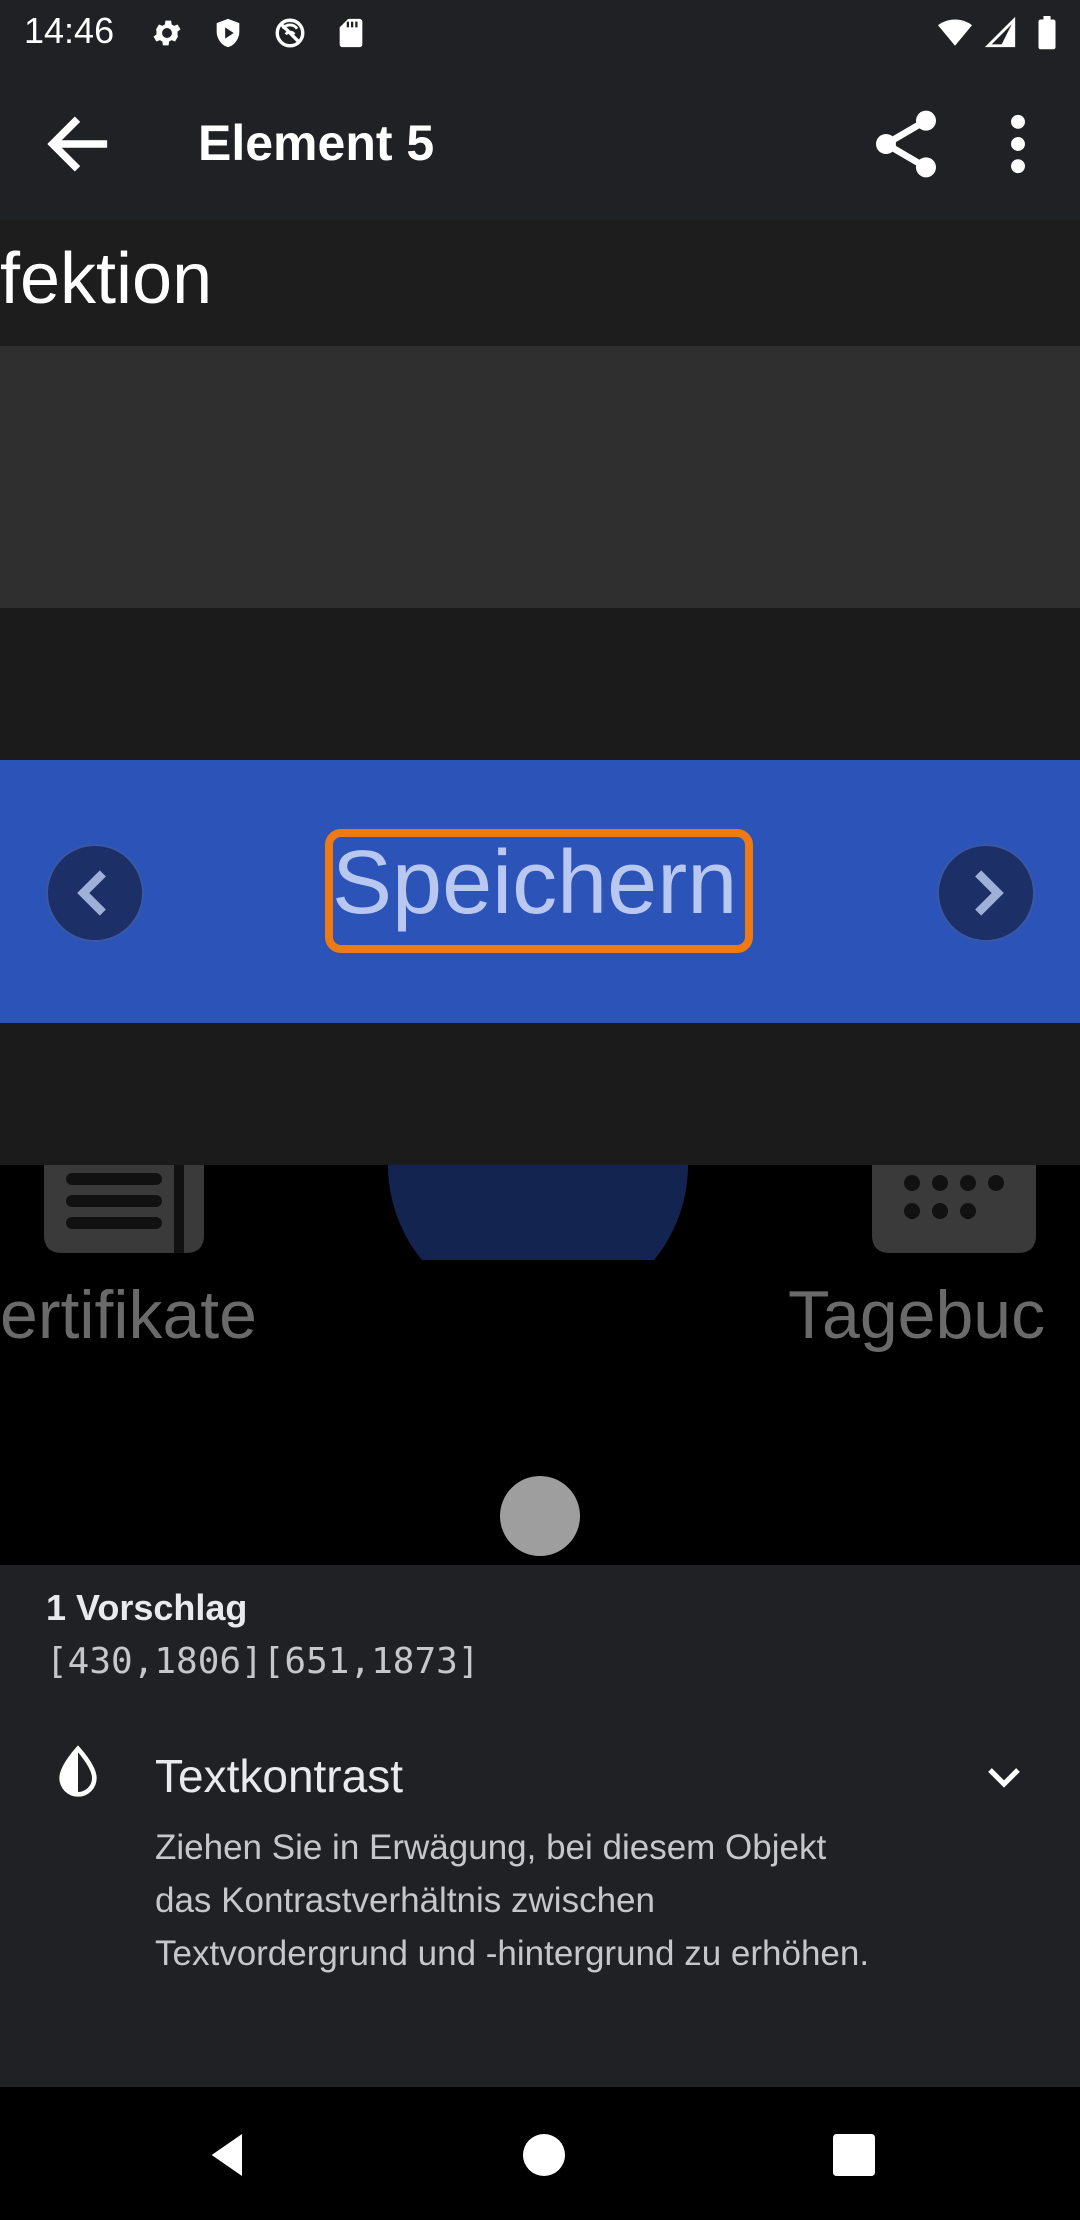  What do you see at coordinates (279, 1776) in the screenshot?
I see `check-title: Textkontrast` at bounding box center [279, 1776].